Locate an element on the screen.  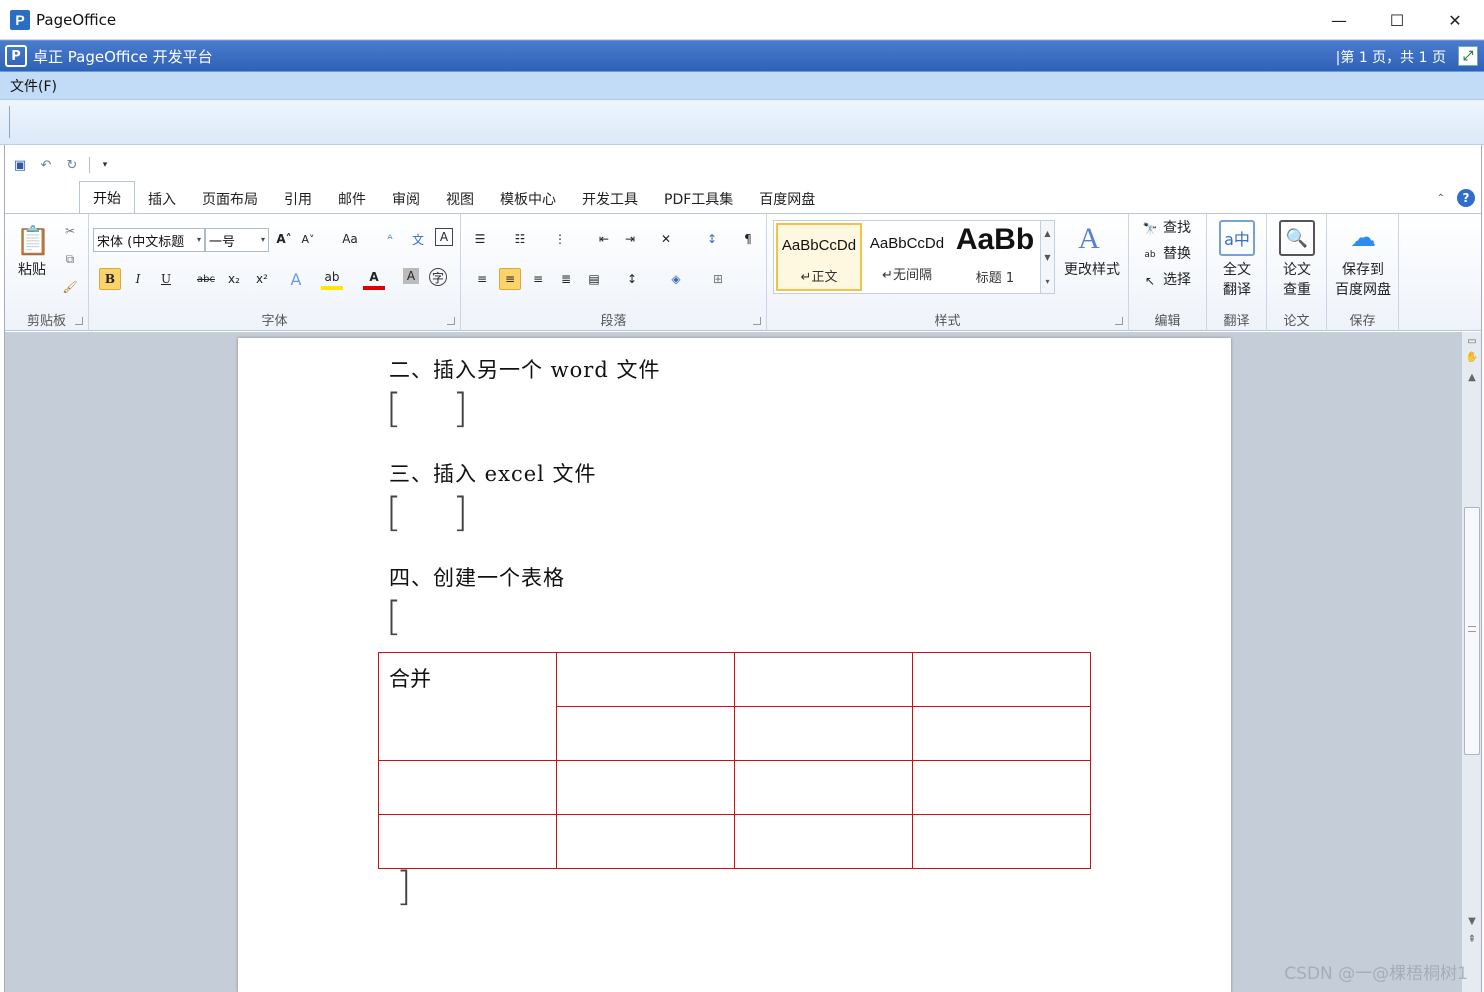
numbering-icon: ☷ is located at coordinates (520, 239).